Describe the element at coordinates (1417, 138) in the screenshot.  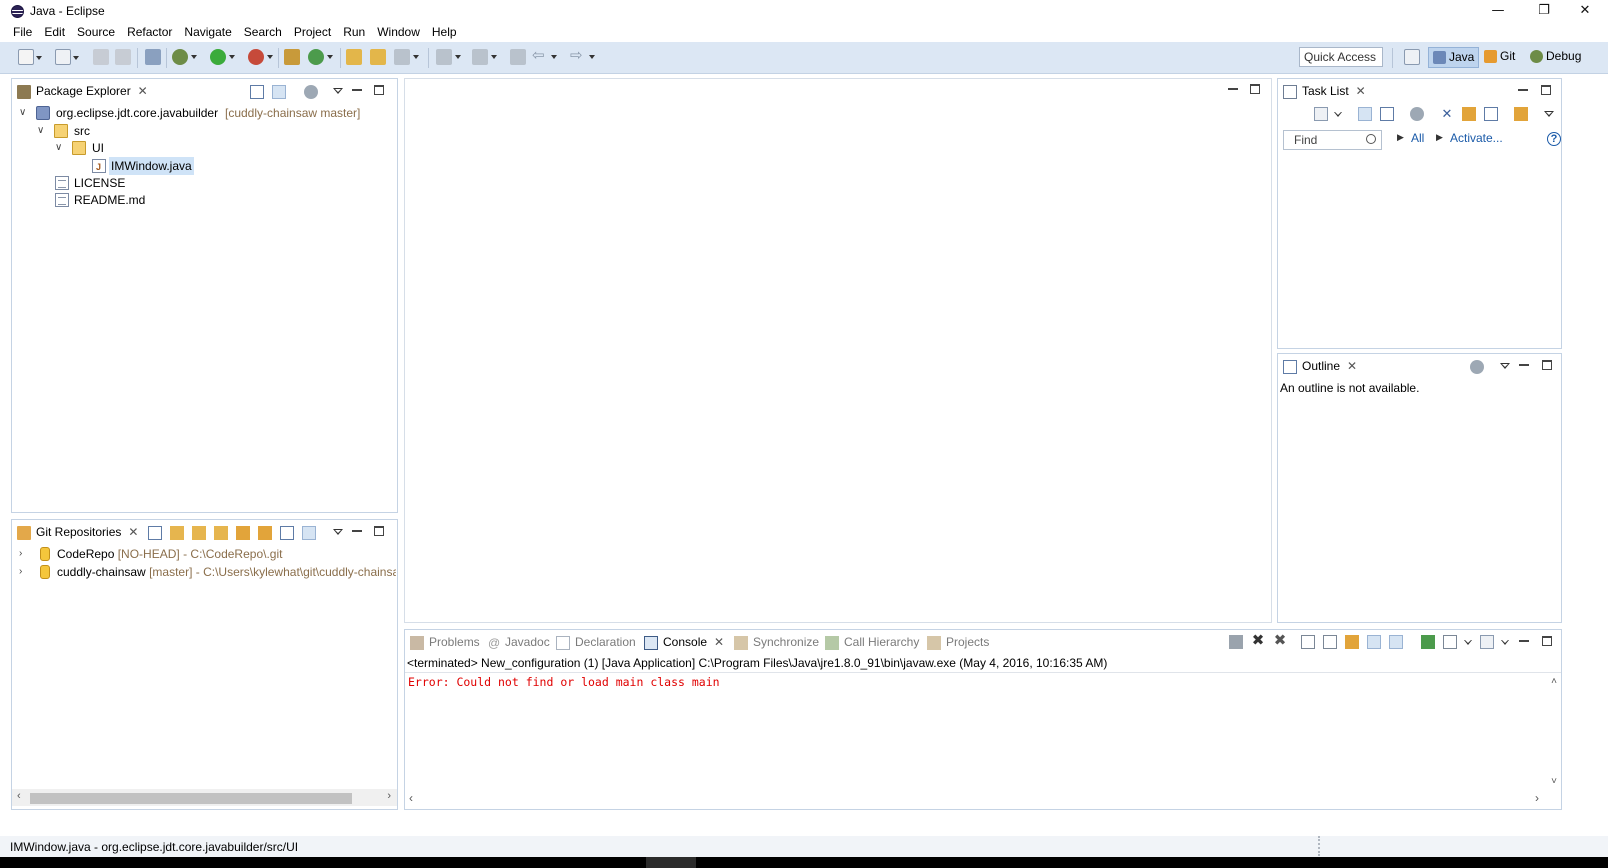
I see `all-tasks-link: All` at that location.